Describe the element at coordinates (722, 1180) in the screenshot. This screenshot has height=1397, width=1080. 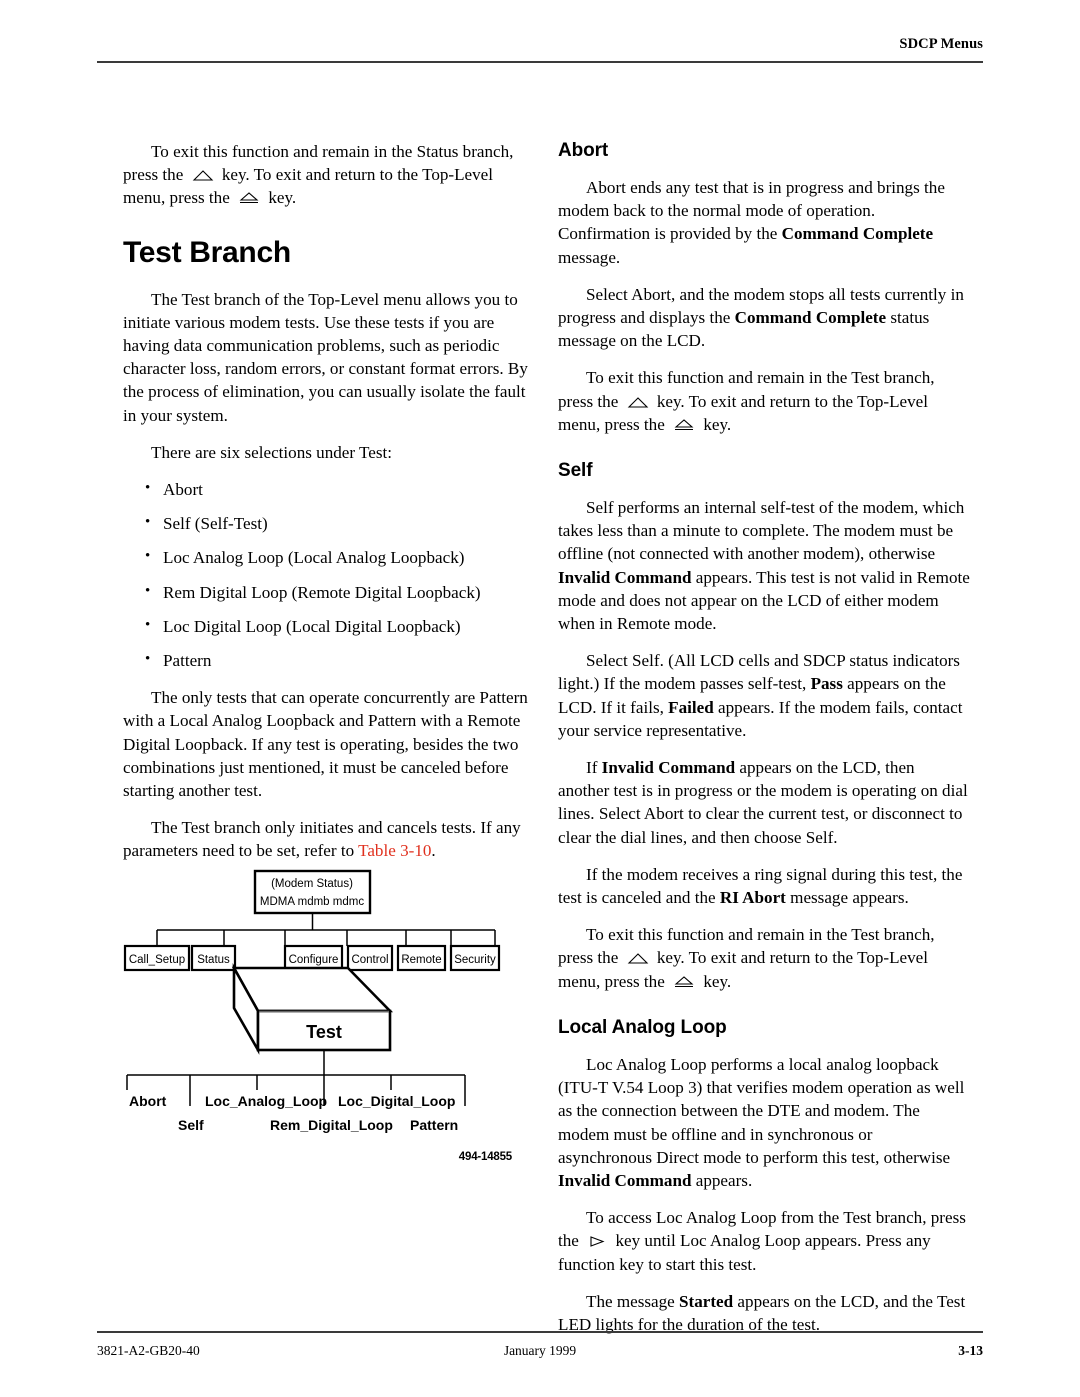
I see `text-run: appears.` at that location.